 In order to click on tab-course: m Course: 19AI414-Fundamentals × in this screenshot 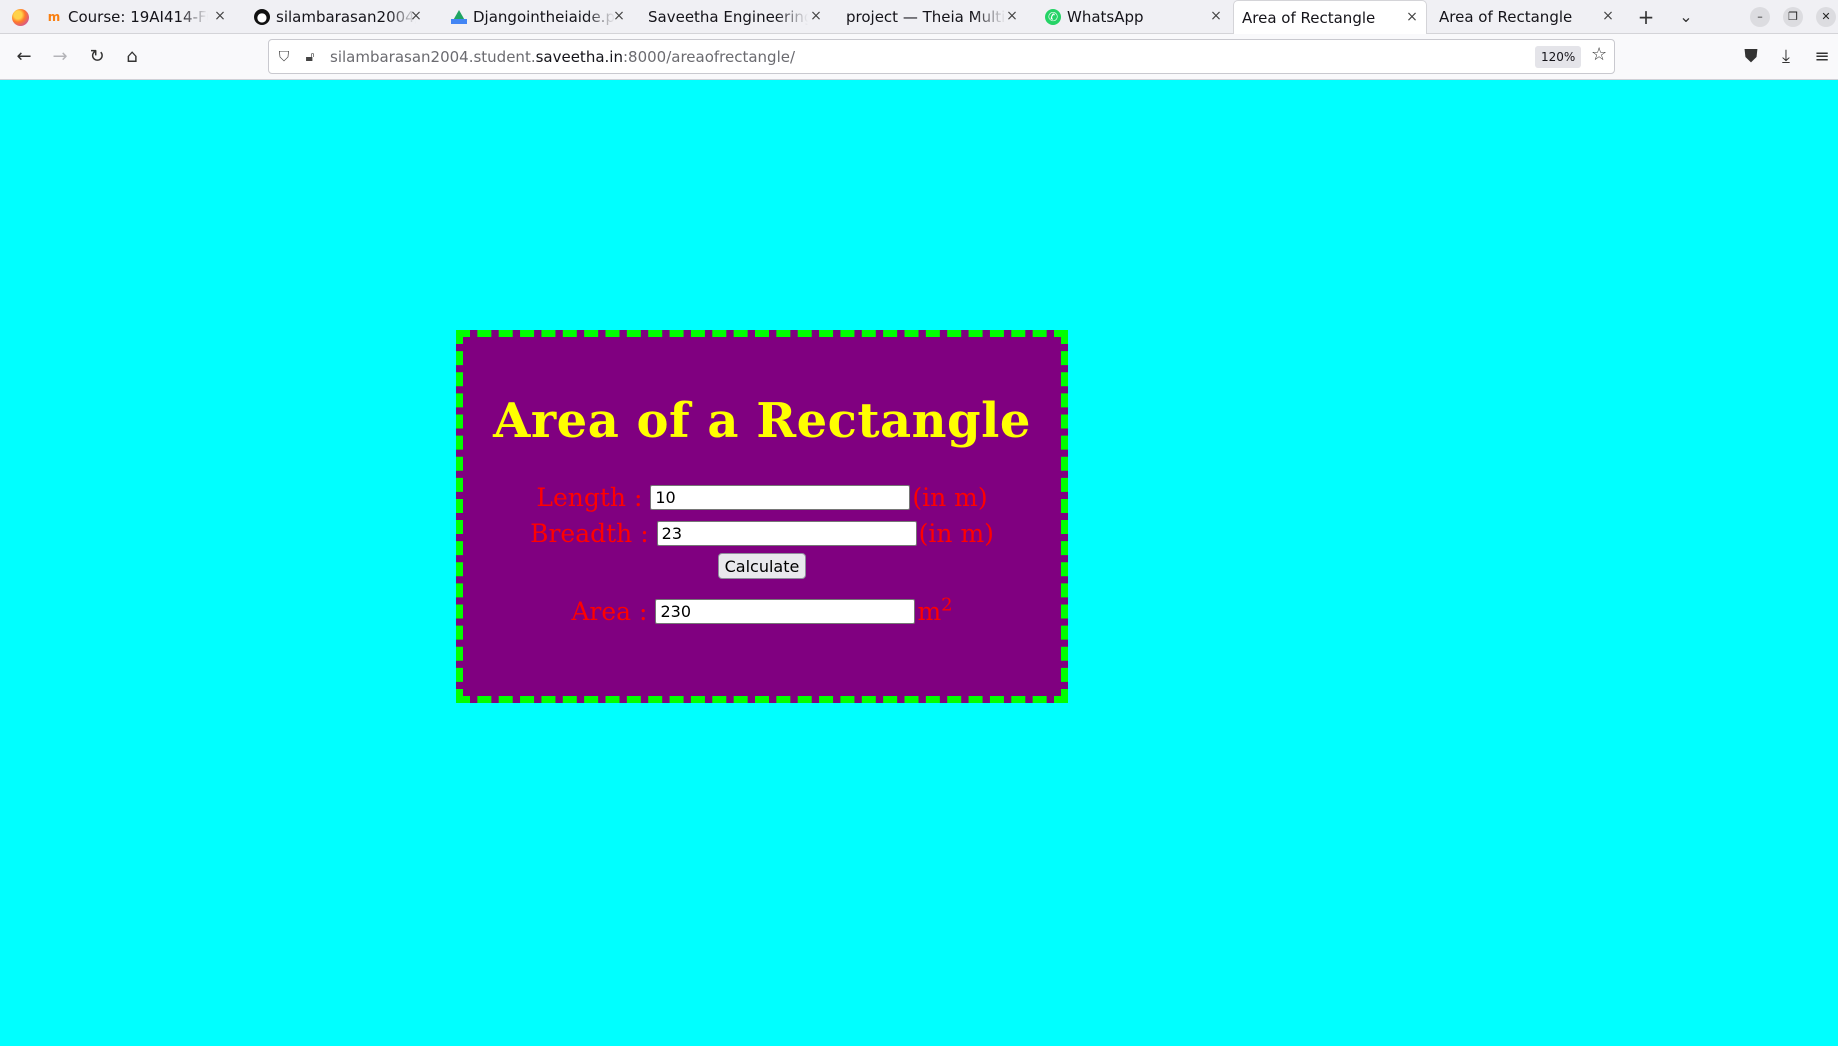, I will do `click(140, 17)`.